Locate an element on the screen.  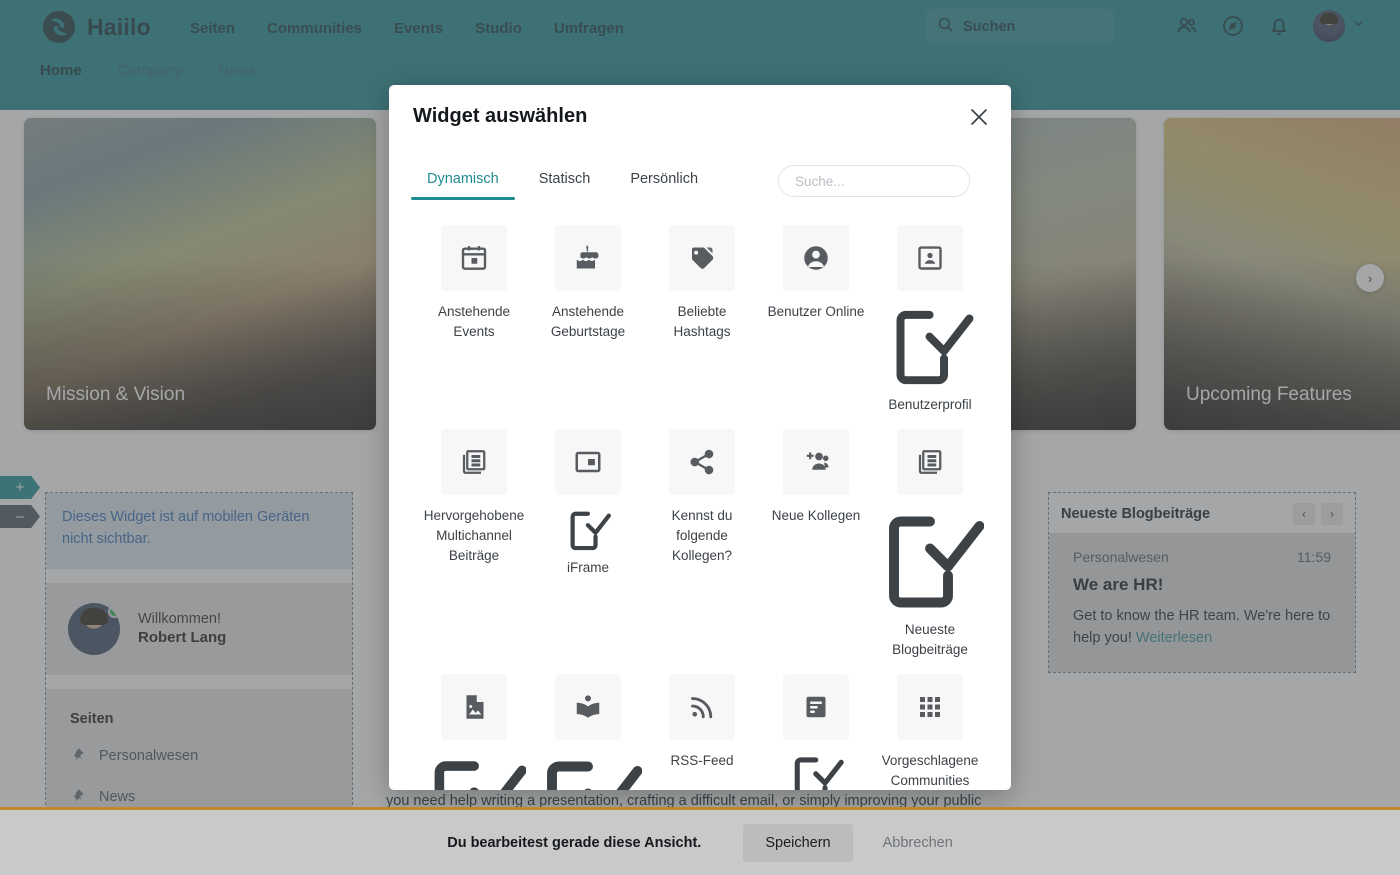
widget-option-label: Benutzerprofil is located at coordinates (930, 358).